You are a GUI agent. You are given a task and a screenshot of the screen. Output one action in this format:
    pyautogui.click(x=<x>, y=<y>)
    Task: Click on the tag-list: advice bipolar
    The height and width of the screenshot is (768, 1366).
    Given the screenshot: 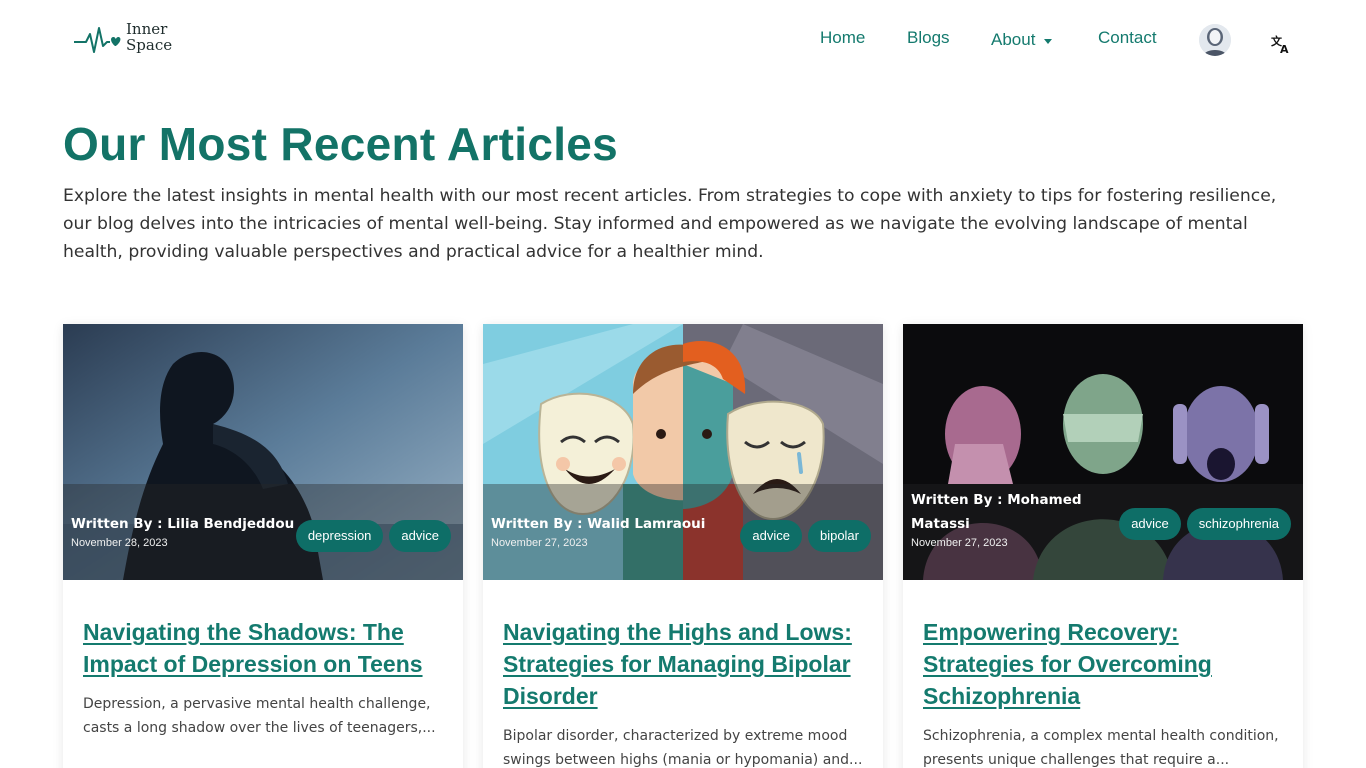 What is the action you would take?
    pyautogui.click(x=805, y=536)
    